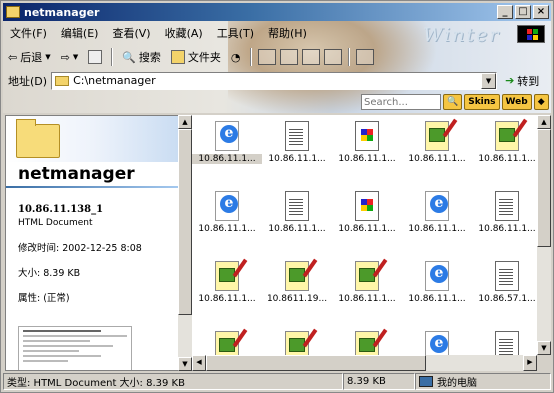 This screenshot has height=393, width=554. I want to click on text-document-icon, so click(507, 206).